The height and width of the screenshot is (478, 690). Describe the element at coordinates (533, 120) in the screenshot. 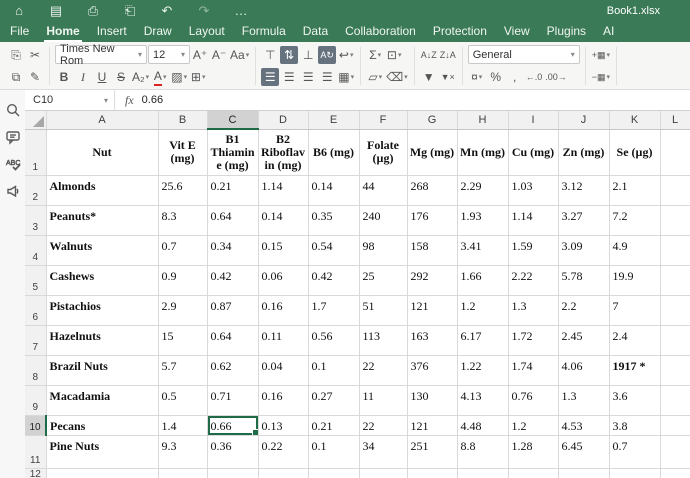

I see `column-header-I: I` at that location.